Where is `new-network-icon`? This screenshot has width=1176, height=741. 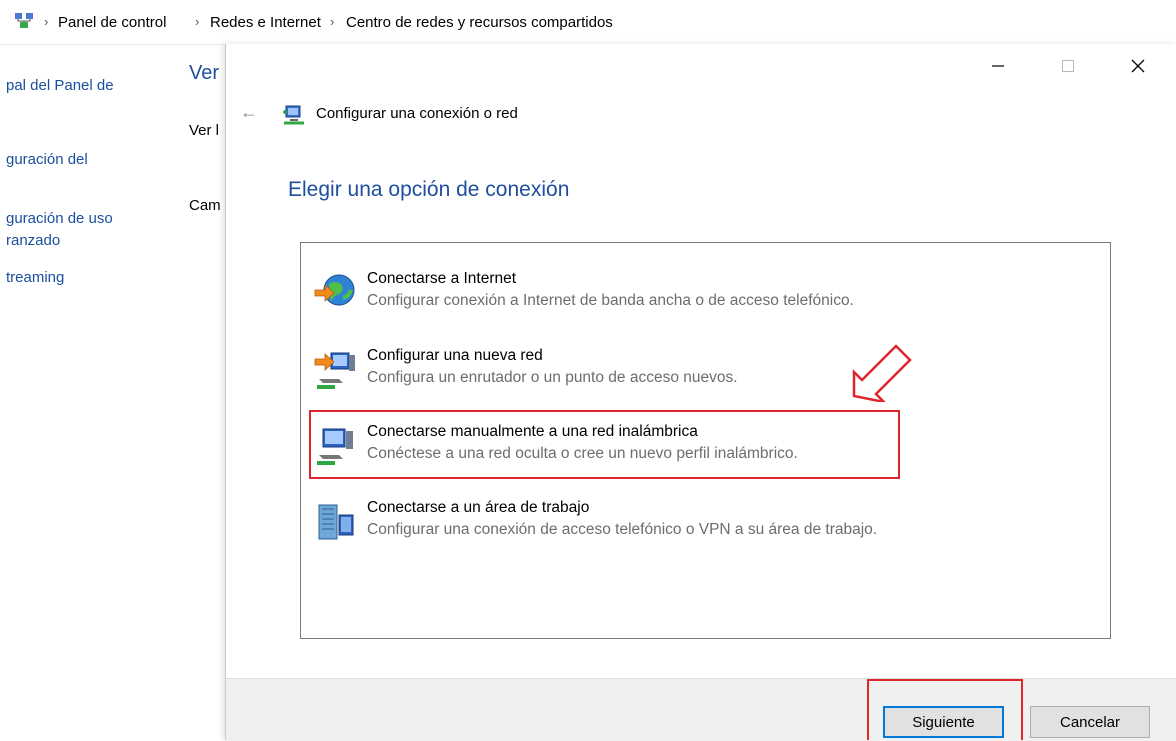 new-network-icon is located at coordinates (334, 370).